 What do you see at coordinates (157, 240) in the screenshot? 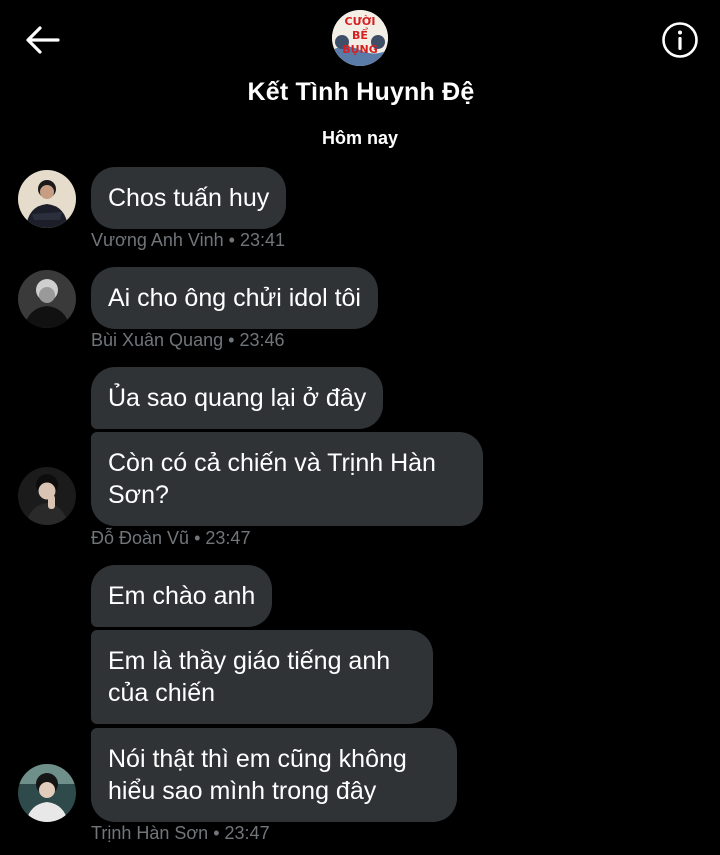
I see `sender-name: Vương Anh Vinh` at bounding box center [157, 240].